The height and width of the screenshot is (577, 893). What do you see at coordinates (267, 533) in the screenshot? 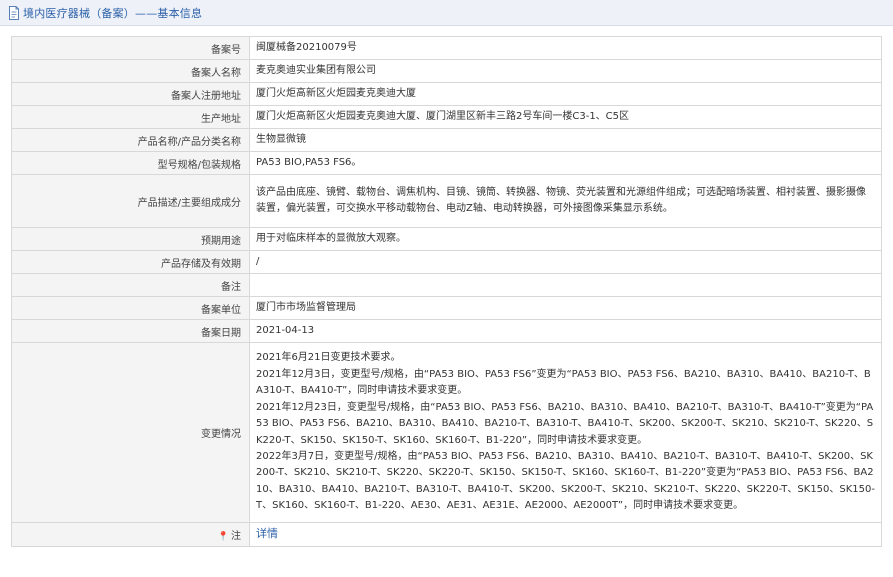
I see `details-link: 详情` at bounding box center [267, 533].